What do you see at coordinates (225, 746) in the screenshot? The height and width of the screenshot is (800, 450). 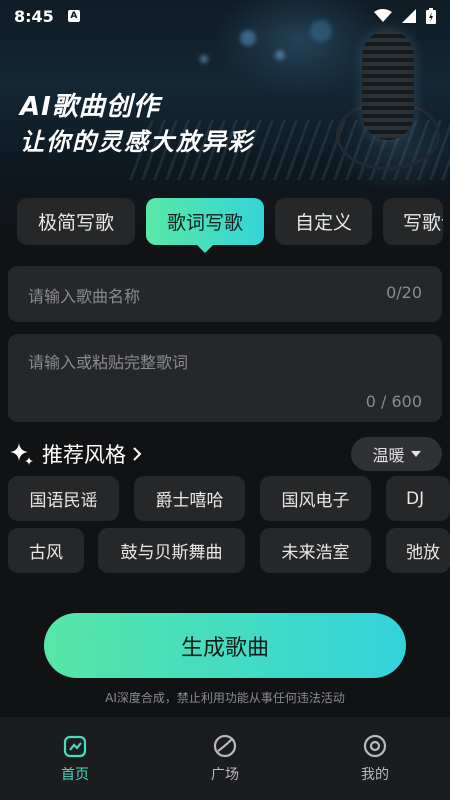 I see `plaza-icon` at bounding box center [225, 746].